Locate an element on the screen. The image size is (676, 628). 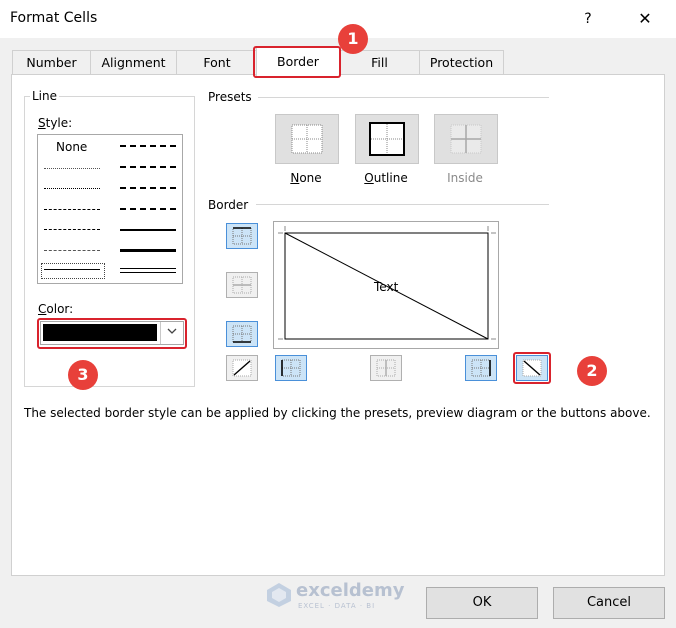
watermark-name: exceldemy is located at coordinates (350, 590).